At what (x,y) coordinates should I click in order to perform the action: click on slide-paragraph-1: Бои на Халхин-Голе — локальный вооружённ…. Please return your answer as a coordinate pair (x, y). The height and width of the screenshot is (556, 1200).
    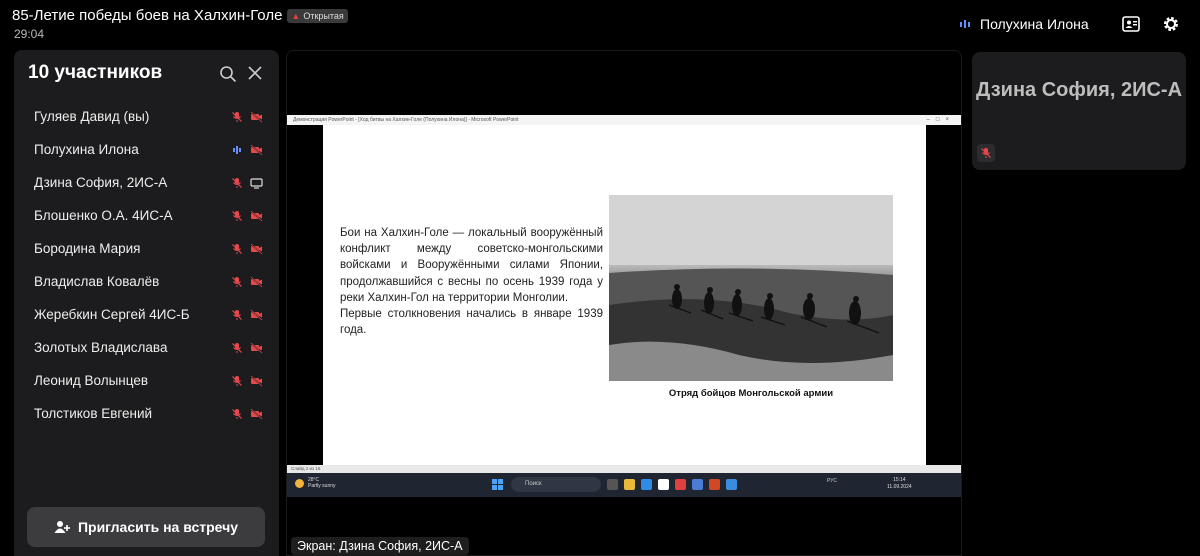
    Looking at the image, I should click on (471, 265).